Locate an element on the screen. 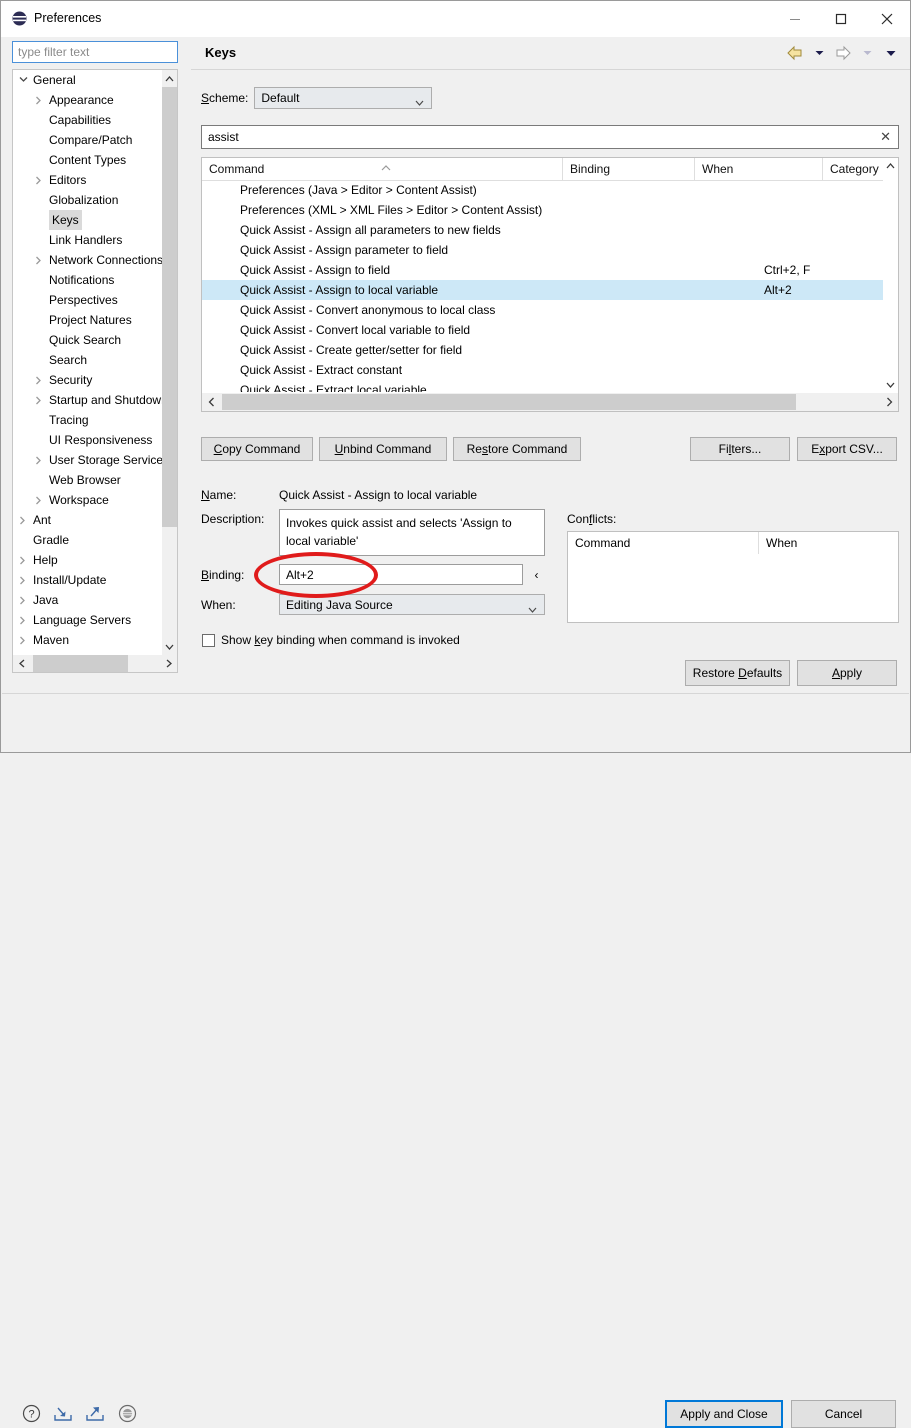 The height and width of the screenshot is (1428, 911). sidebar-item-globalization: Globalization is located at coordinates (88, 200).